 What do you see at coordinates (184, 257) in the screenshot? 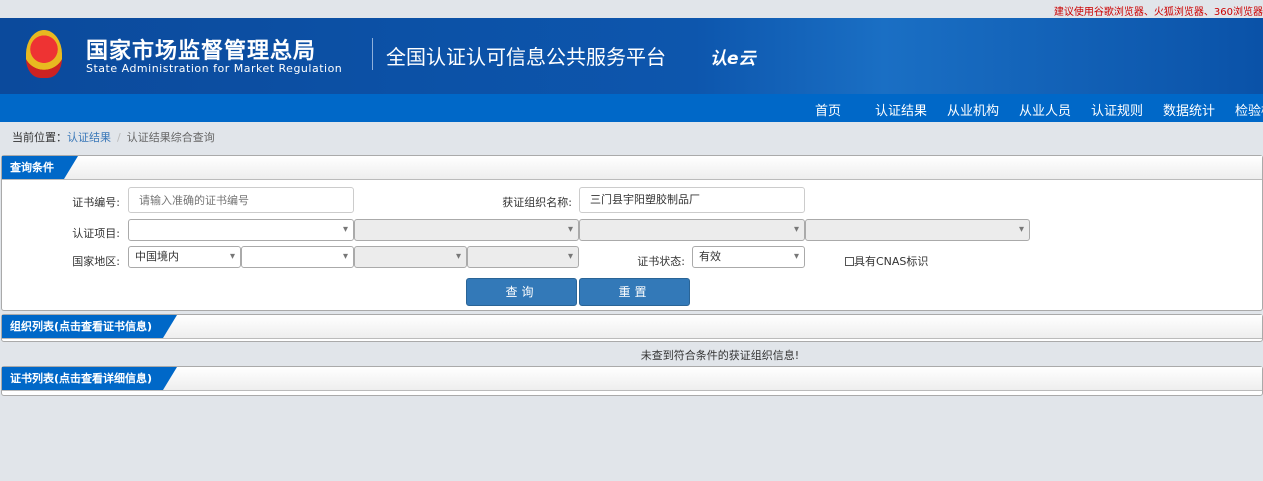
I see `region-select-1: 中国境内` at bounding box center [184, 257].